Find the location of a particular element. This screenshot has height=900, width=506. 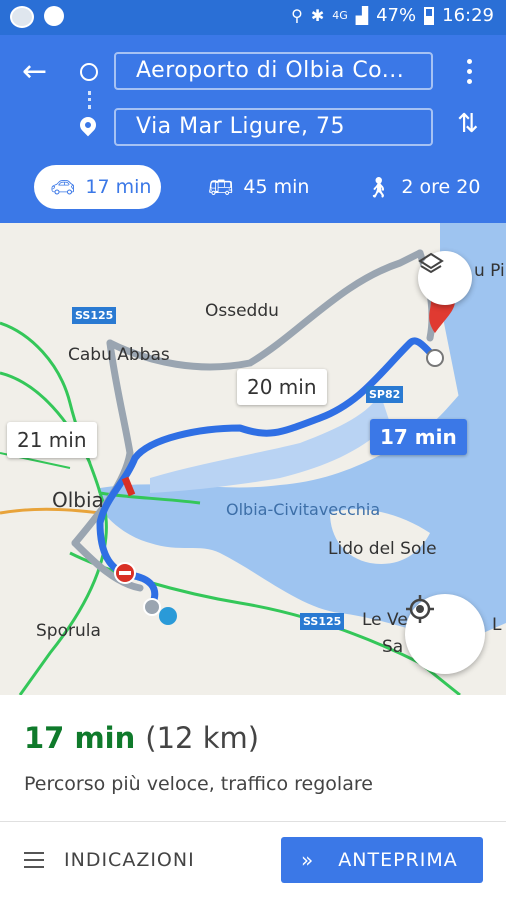

label-sa: Sa is located at coordinates (393, 647).